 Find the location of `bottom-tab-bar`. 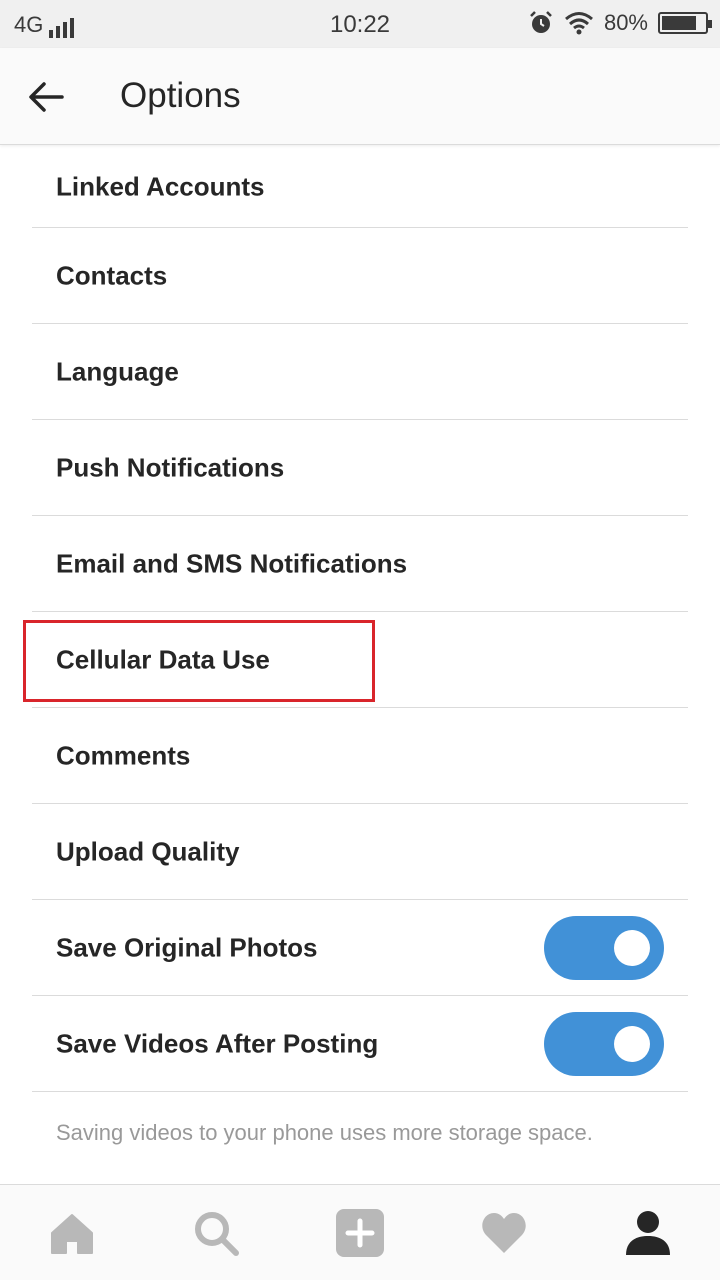

bottom-tab-bar is located at coordinates (360, 1232).